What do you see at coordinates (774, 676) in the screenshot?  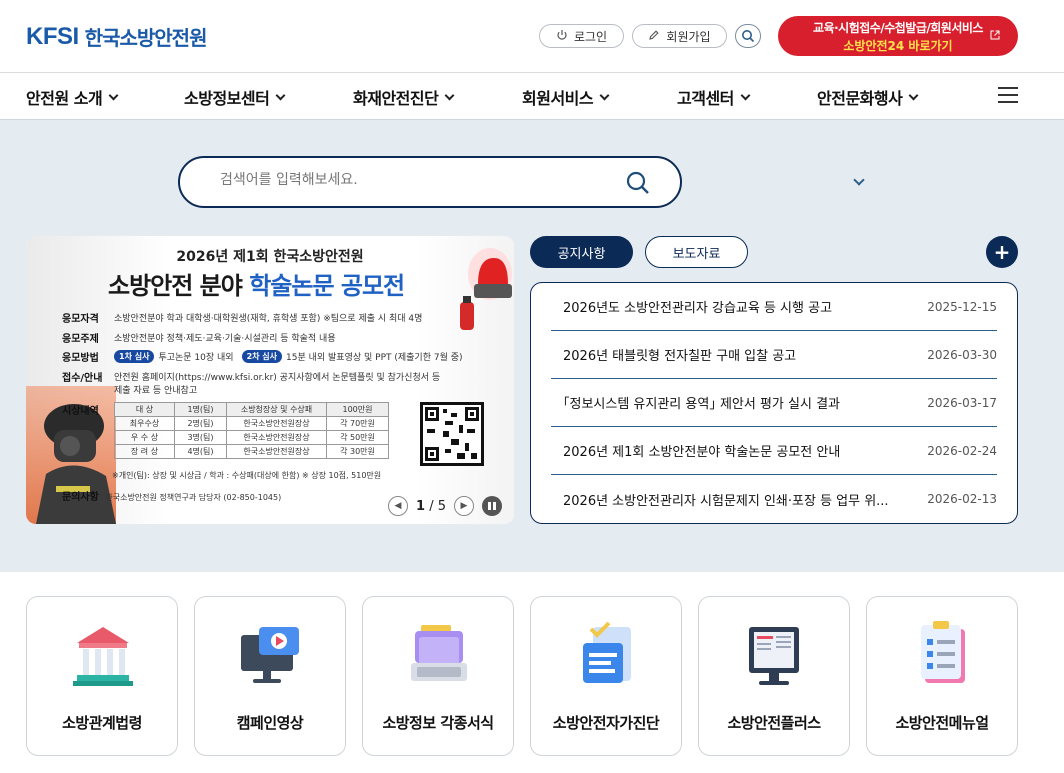 I see `quick-card-plus: 소방안전플러스` at bounding box center [774, 676].